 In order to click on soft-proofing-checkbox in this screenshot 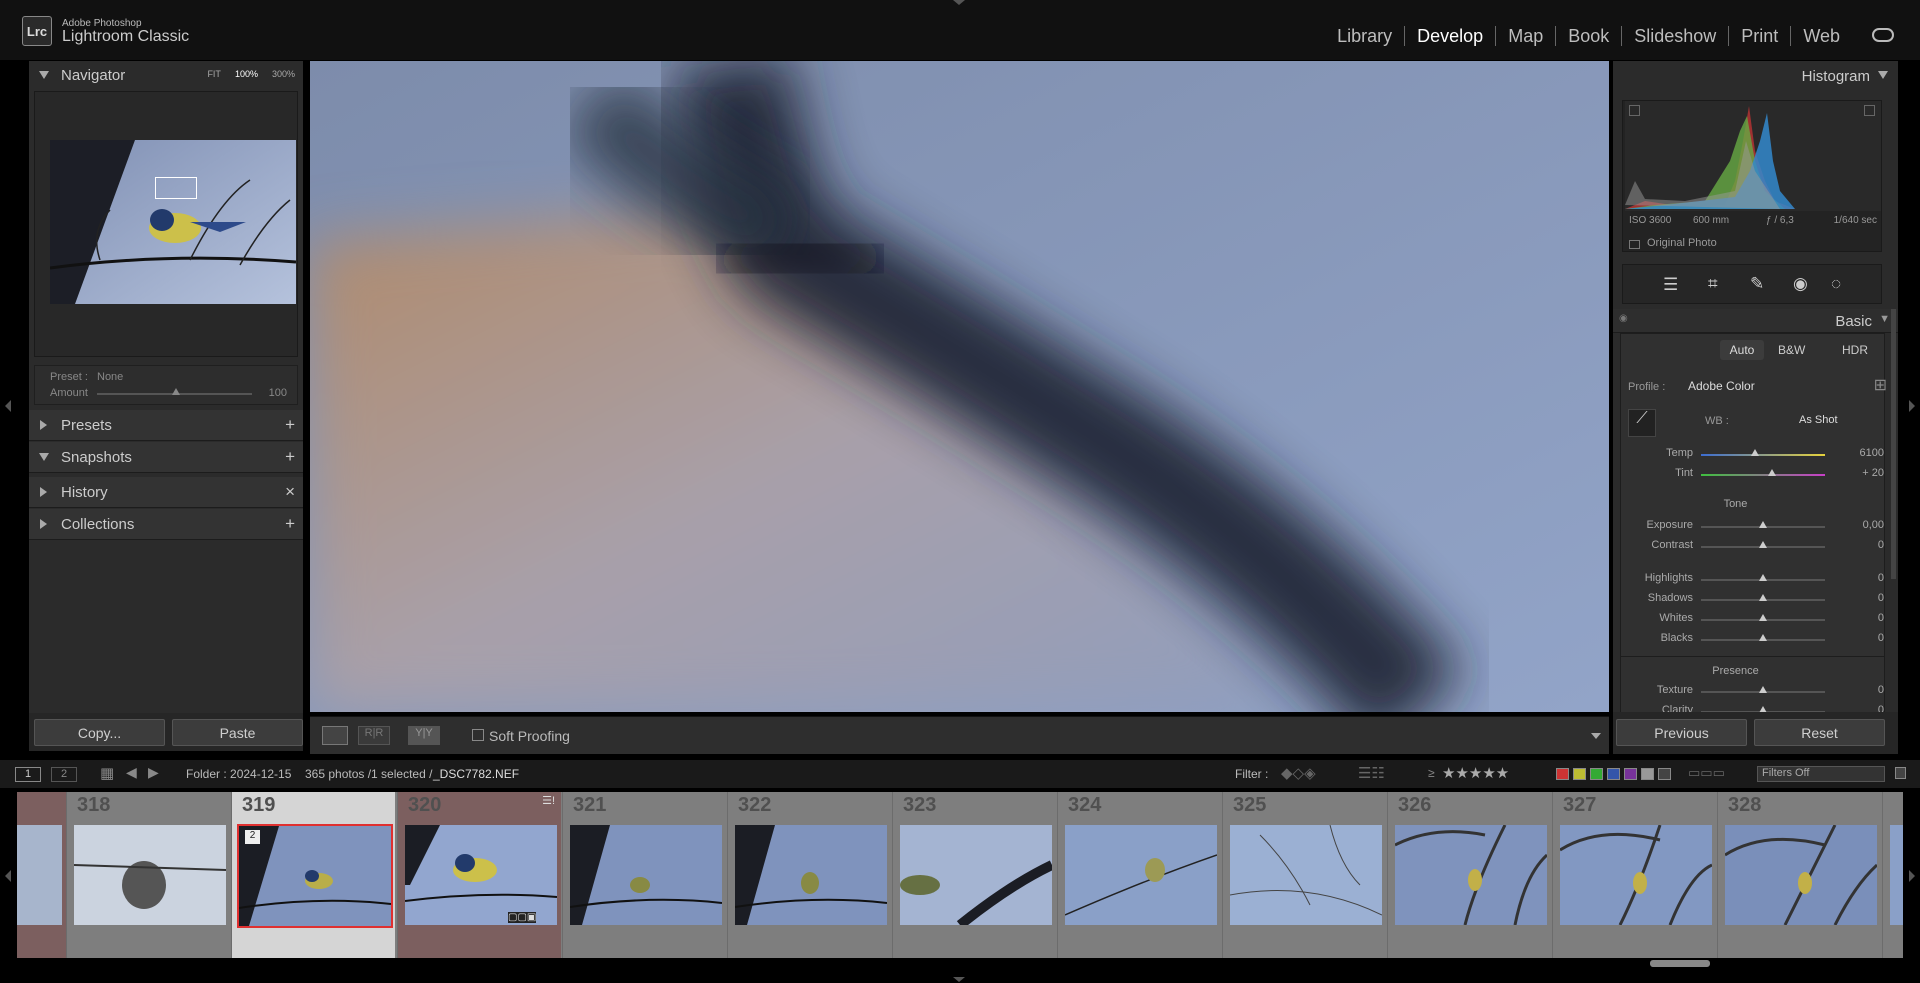, I will do `click(478, 735)`.